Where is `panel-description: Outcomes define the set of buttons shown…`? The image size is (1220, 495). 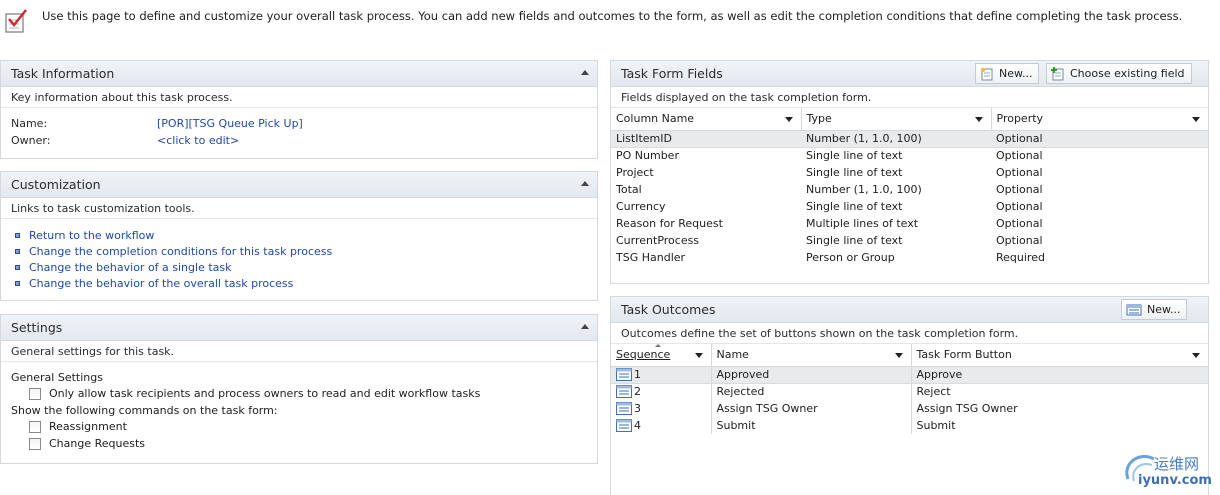
panel-description: Outcomes define the set of buttons shown… is located at coordinates (909, 333).